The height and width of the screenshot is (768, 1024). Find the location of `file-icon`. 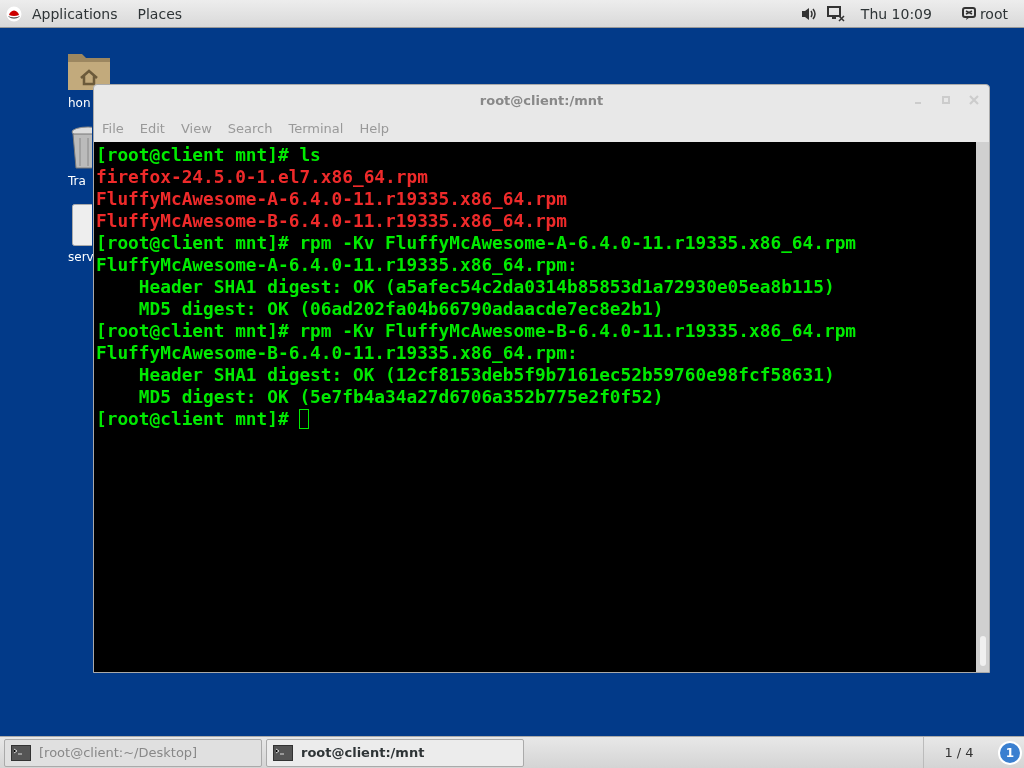

file-icon is located at coordinates (82, 225).